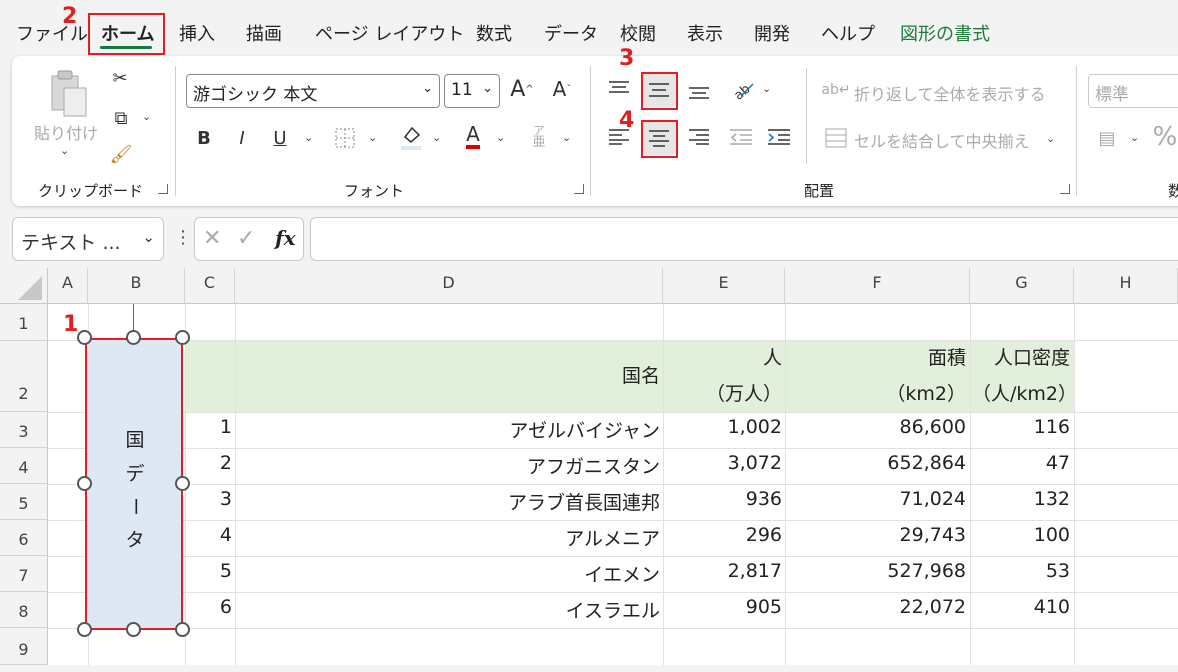 Image resolution: width=1178 pixels, height=672 pixels. What do you see at coordinates (1134, 137) in the screenshot?
I see `accounting-dropdown-icon: ⌄` at bounding box center [1134, 137].